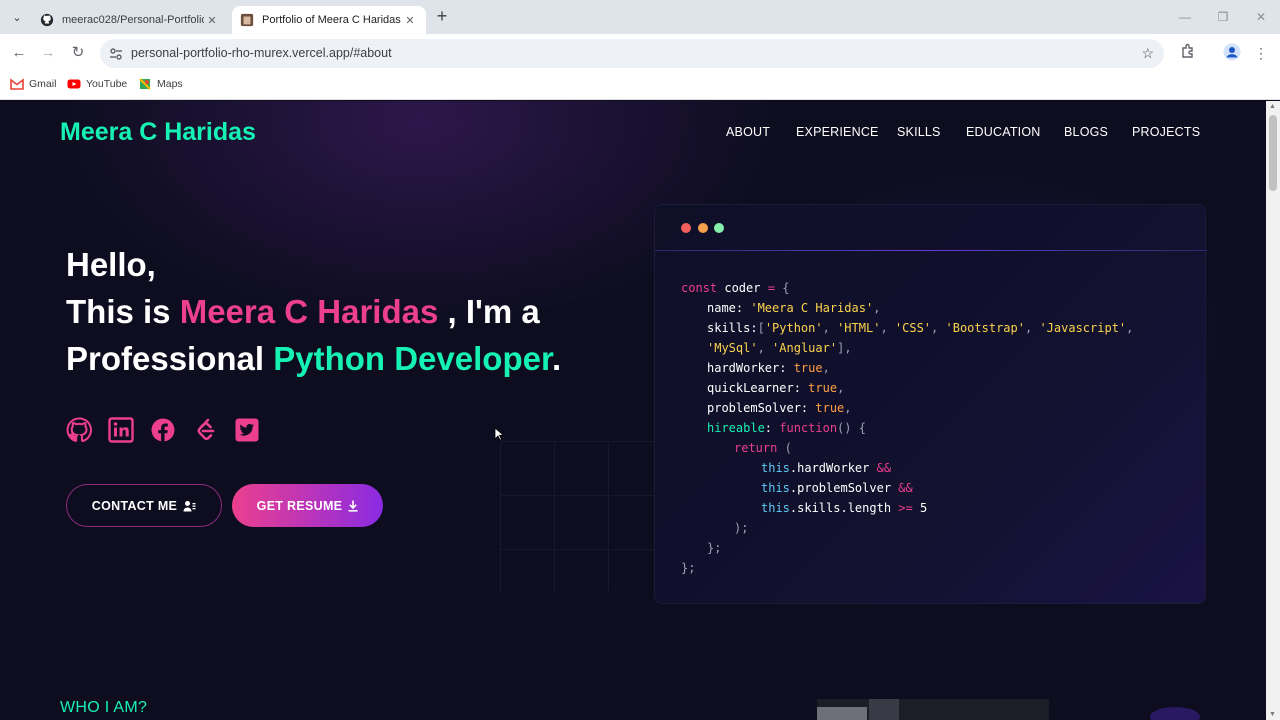  Describe the element at coordinates (205, 430) in the screenshot. I see `leetcode-icon` at that location.